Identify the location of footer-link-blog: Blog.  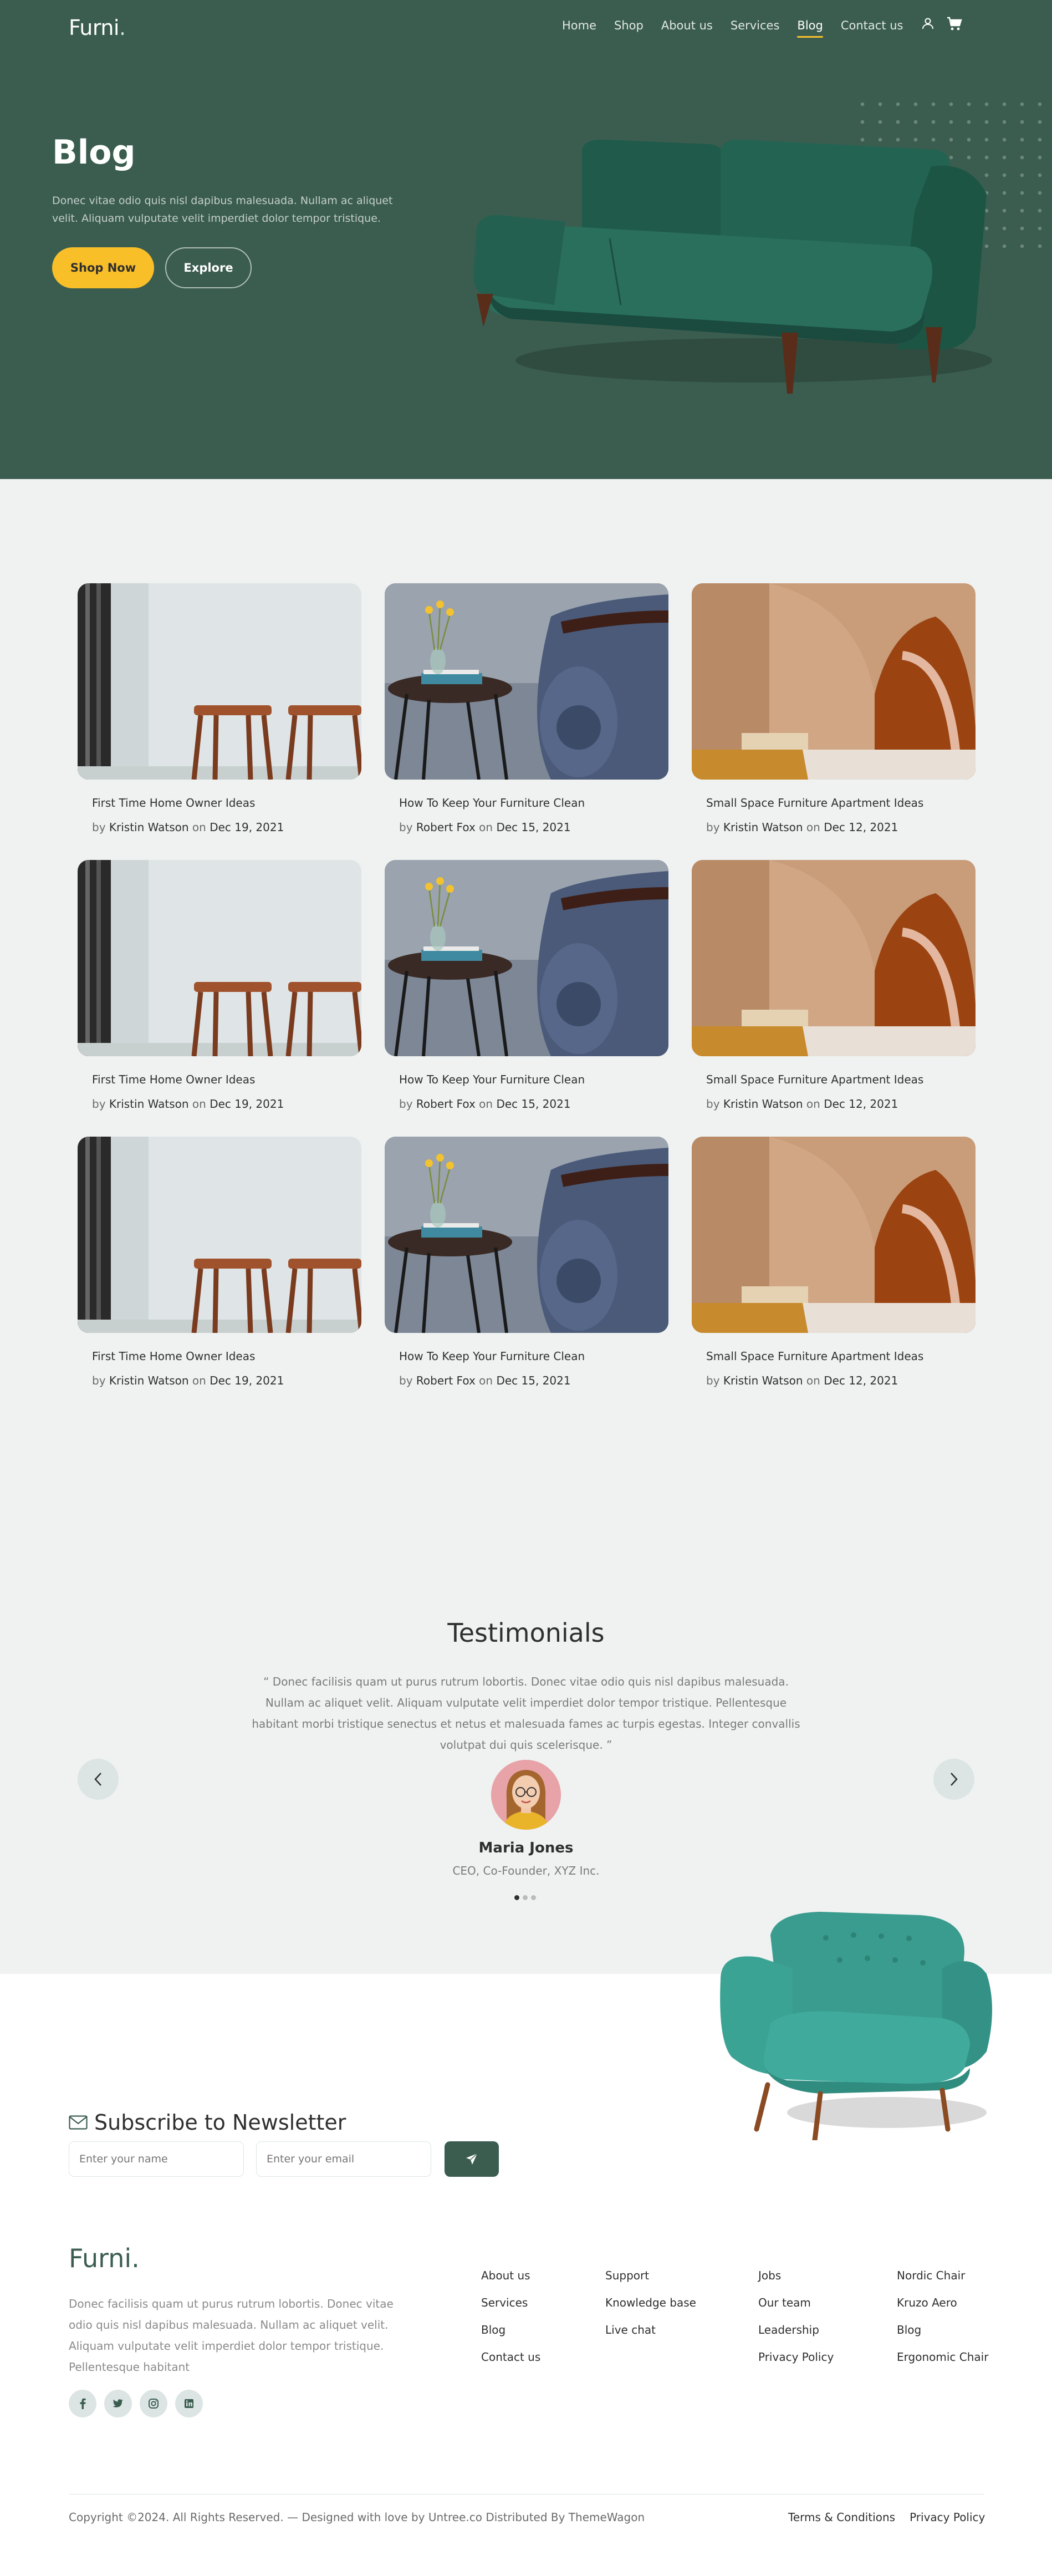
(510, 2337).